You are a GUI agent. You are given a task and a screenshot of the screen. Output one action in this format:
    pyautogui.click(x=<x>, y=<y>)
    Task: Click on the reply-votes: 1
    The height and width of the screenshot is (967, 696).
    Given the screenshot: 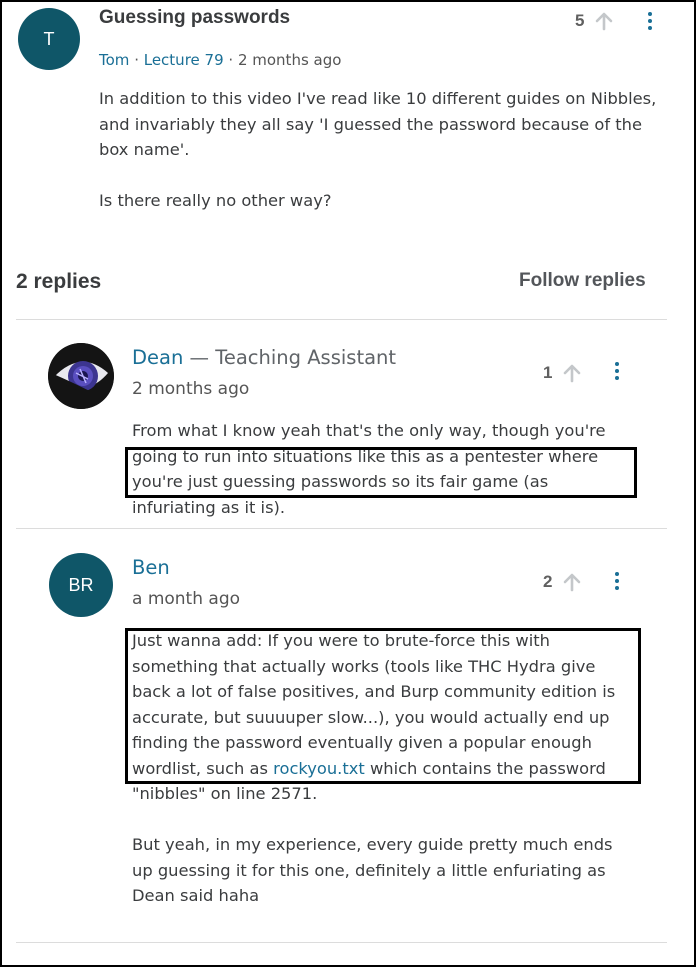 What is the action you would take?
    pyautogui.click(x=562, y=373)
    